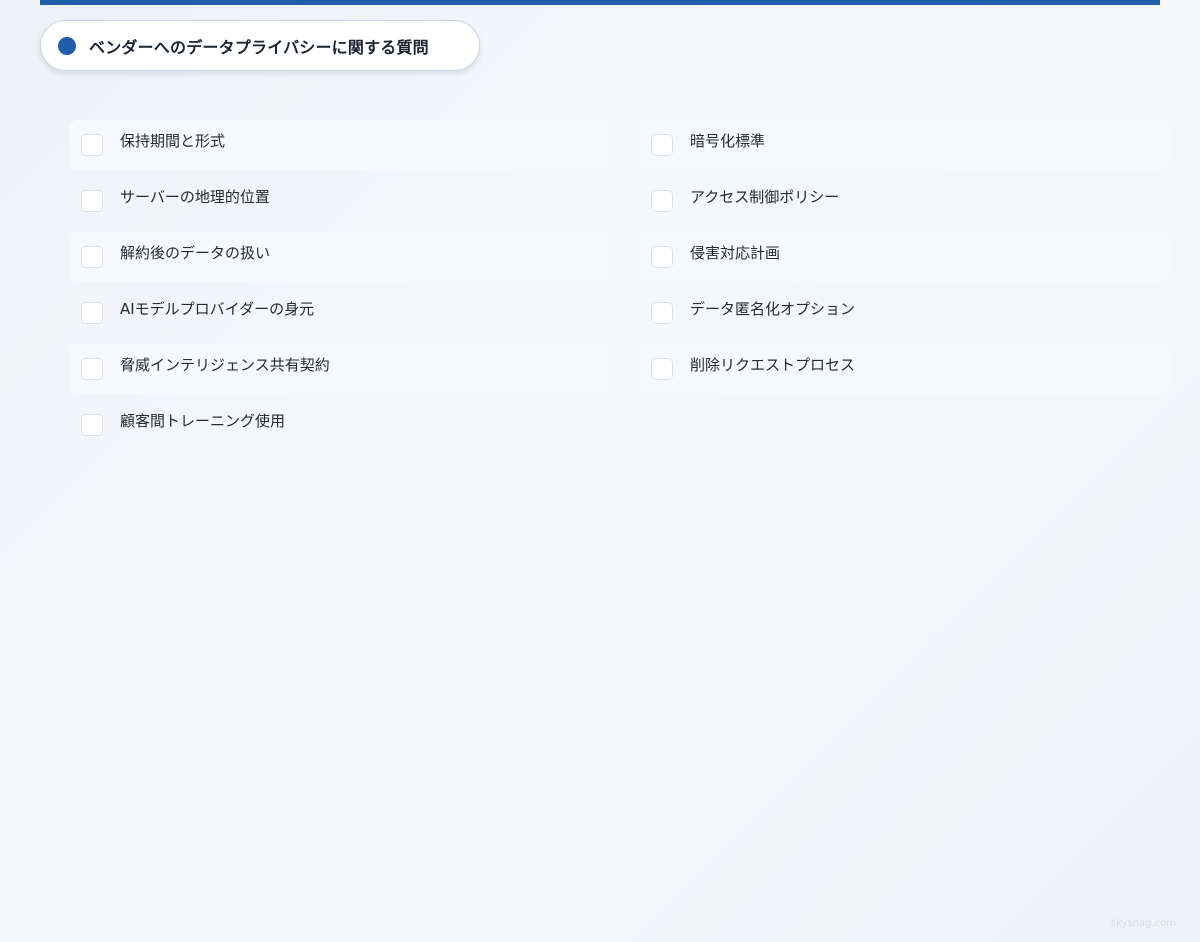 The height and width of the screenshot is (942, 1200). What do you see at coordinates (600, 2) in the screenshot?
I see `top-accent-bar` at bounding box center [600, 2].